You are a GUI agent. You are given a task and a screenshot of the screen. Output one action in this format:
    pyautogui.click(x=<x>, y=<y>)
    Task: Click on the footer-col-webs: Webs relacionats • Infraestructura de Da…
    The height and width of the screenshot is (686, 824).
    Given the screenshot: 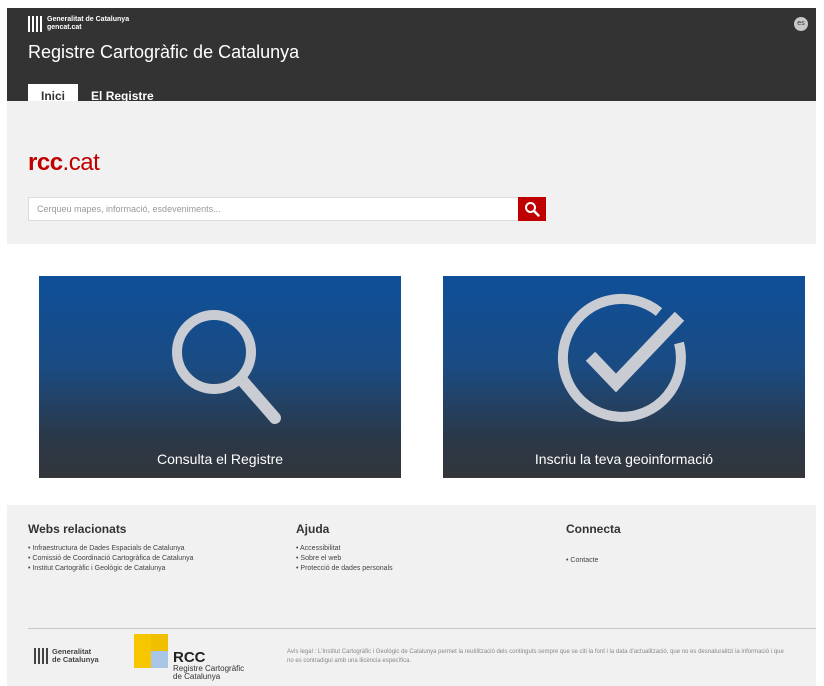 What is the action you would take?
    pyautogui.click(x=113, y=548)
    